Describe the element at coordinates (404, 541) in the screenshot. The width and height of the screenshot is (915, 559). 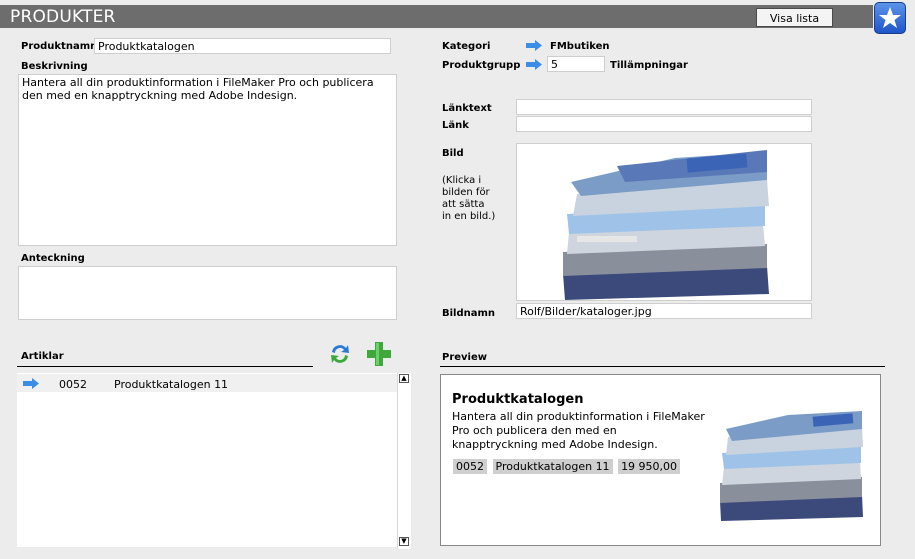
I see `scroll-down-icon: ▼` at that location.